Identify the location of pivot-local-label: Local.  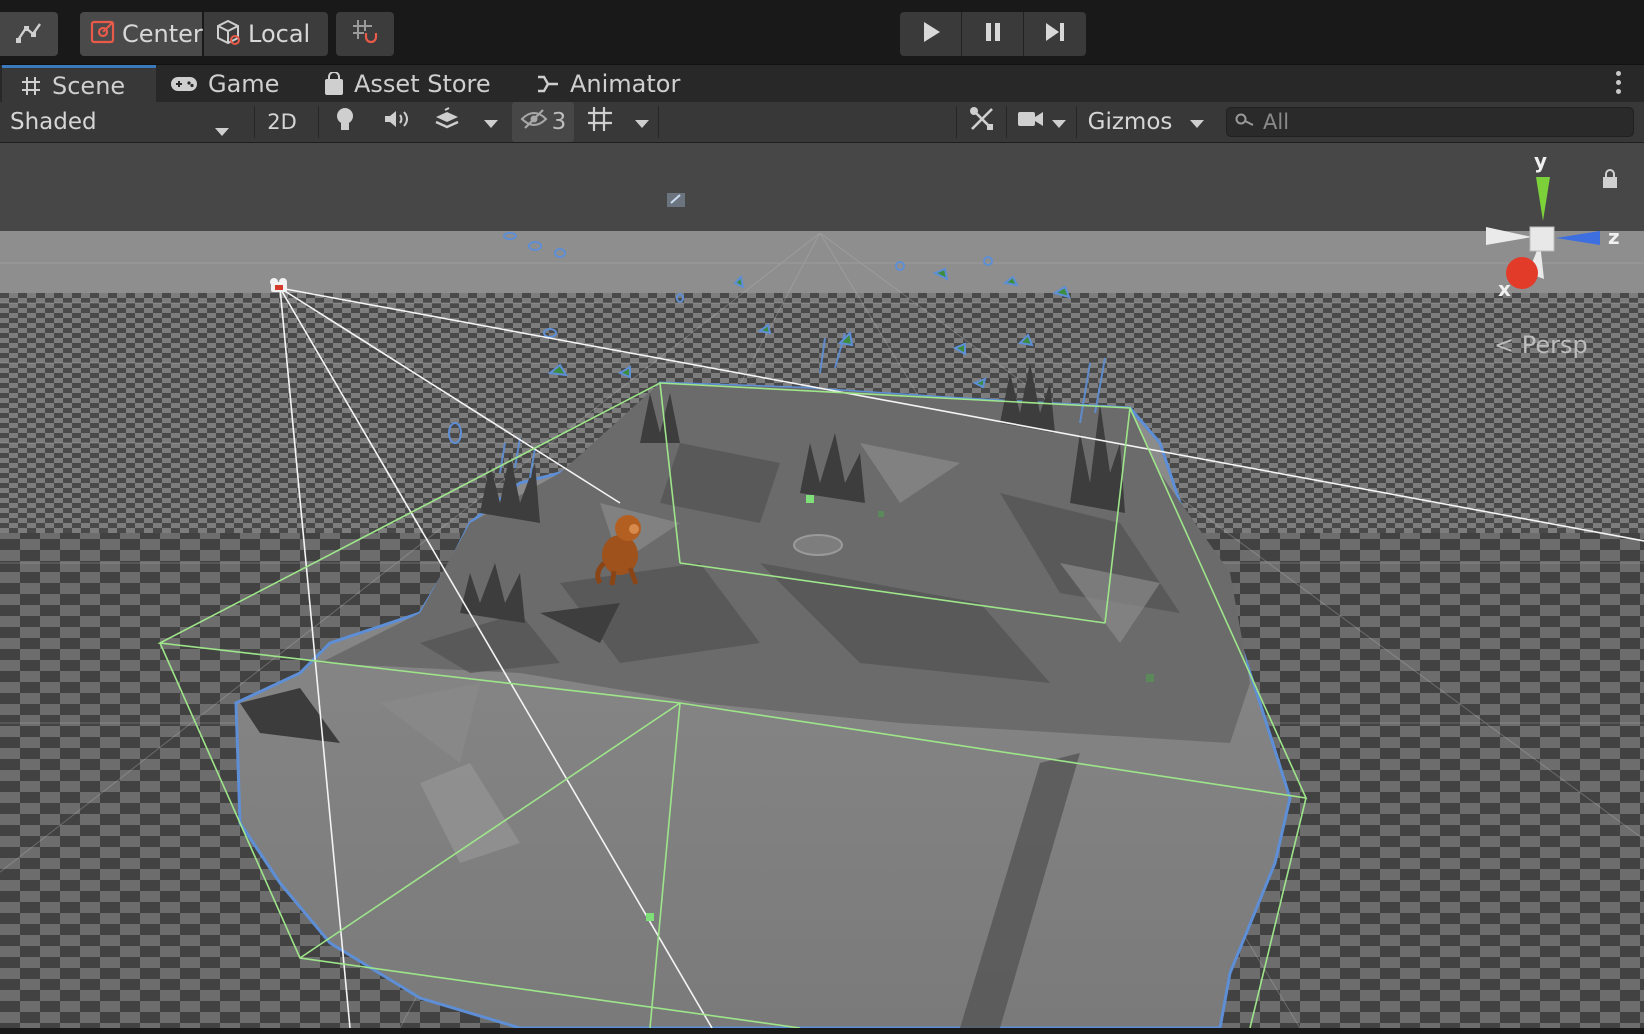
(279, 34).